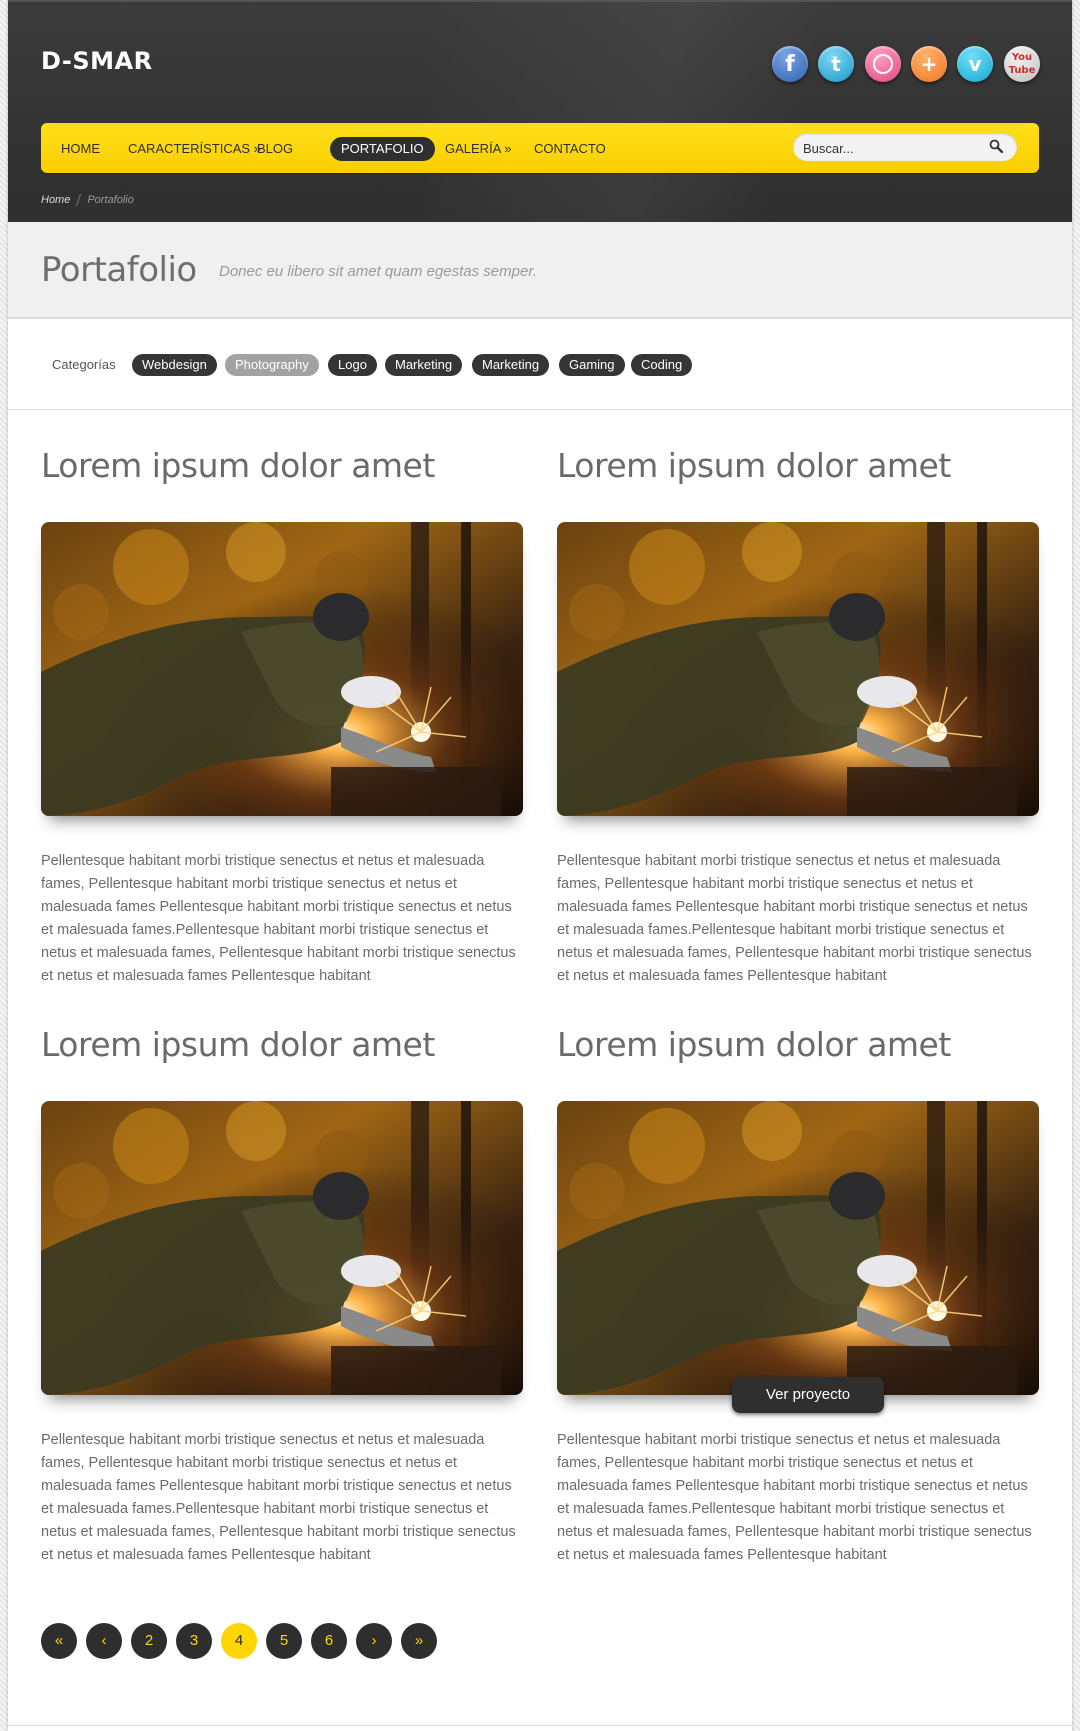  I want to click on breadcrumb-separator, so click(79, 200).